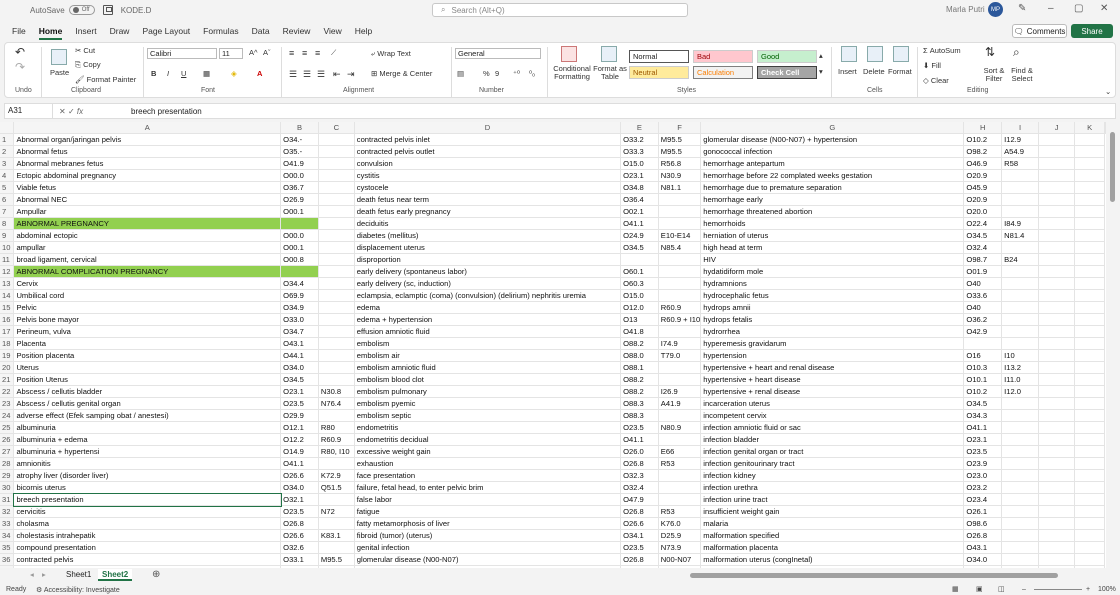 This screenshot has width=1120, height=595. What do you see at coordinates (1020, 236) in the screenshot?
I see `cell-I9: N81.4` at bounding box center [1020, 236].